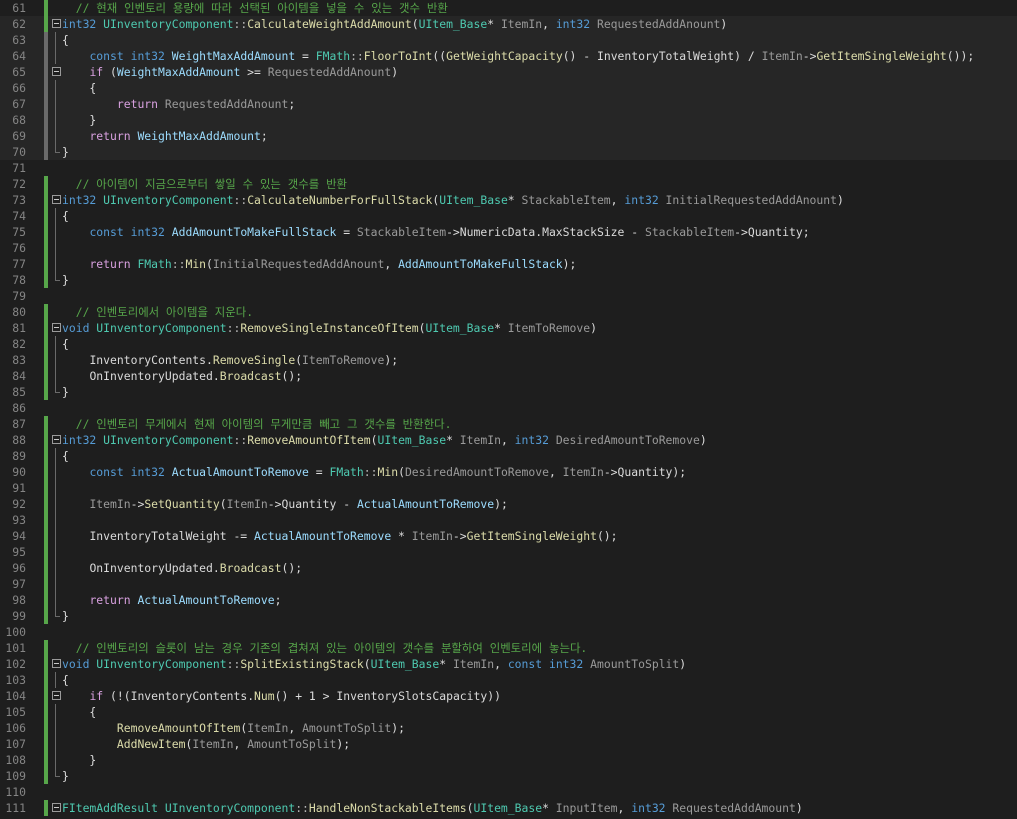  Describe the element at coordinates (401, 536) in the screenshot. I see `code-token: *` at that location.